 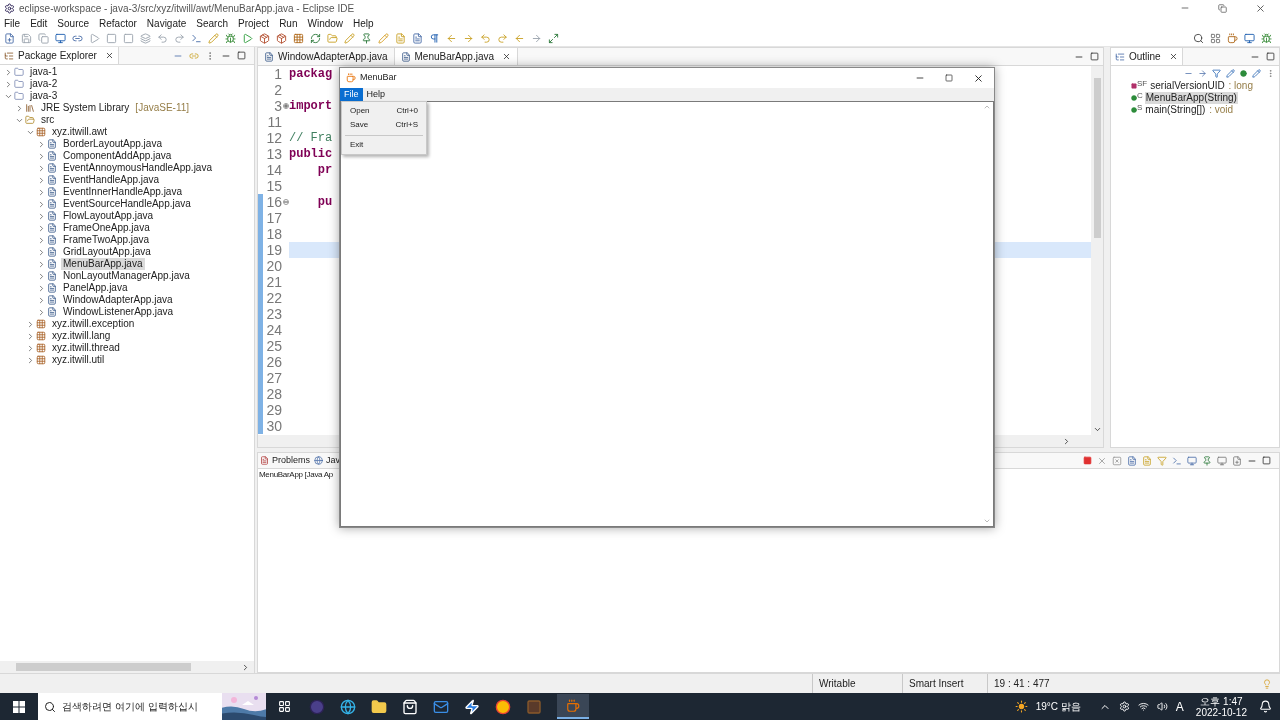 What do you see at coordinates (137, 168) in the screenshot?
I see `tree-item: EventAnnoymousHandleApp.java` at bounding box center [137, 168].